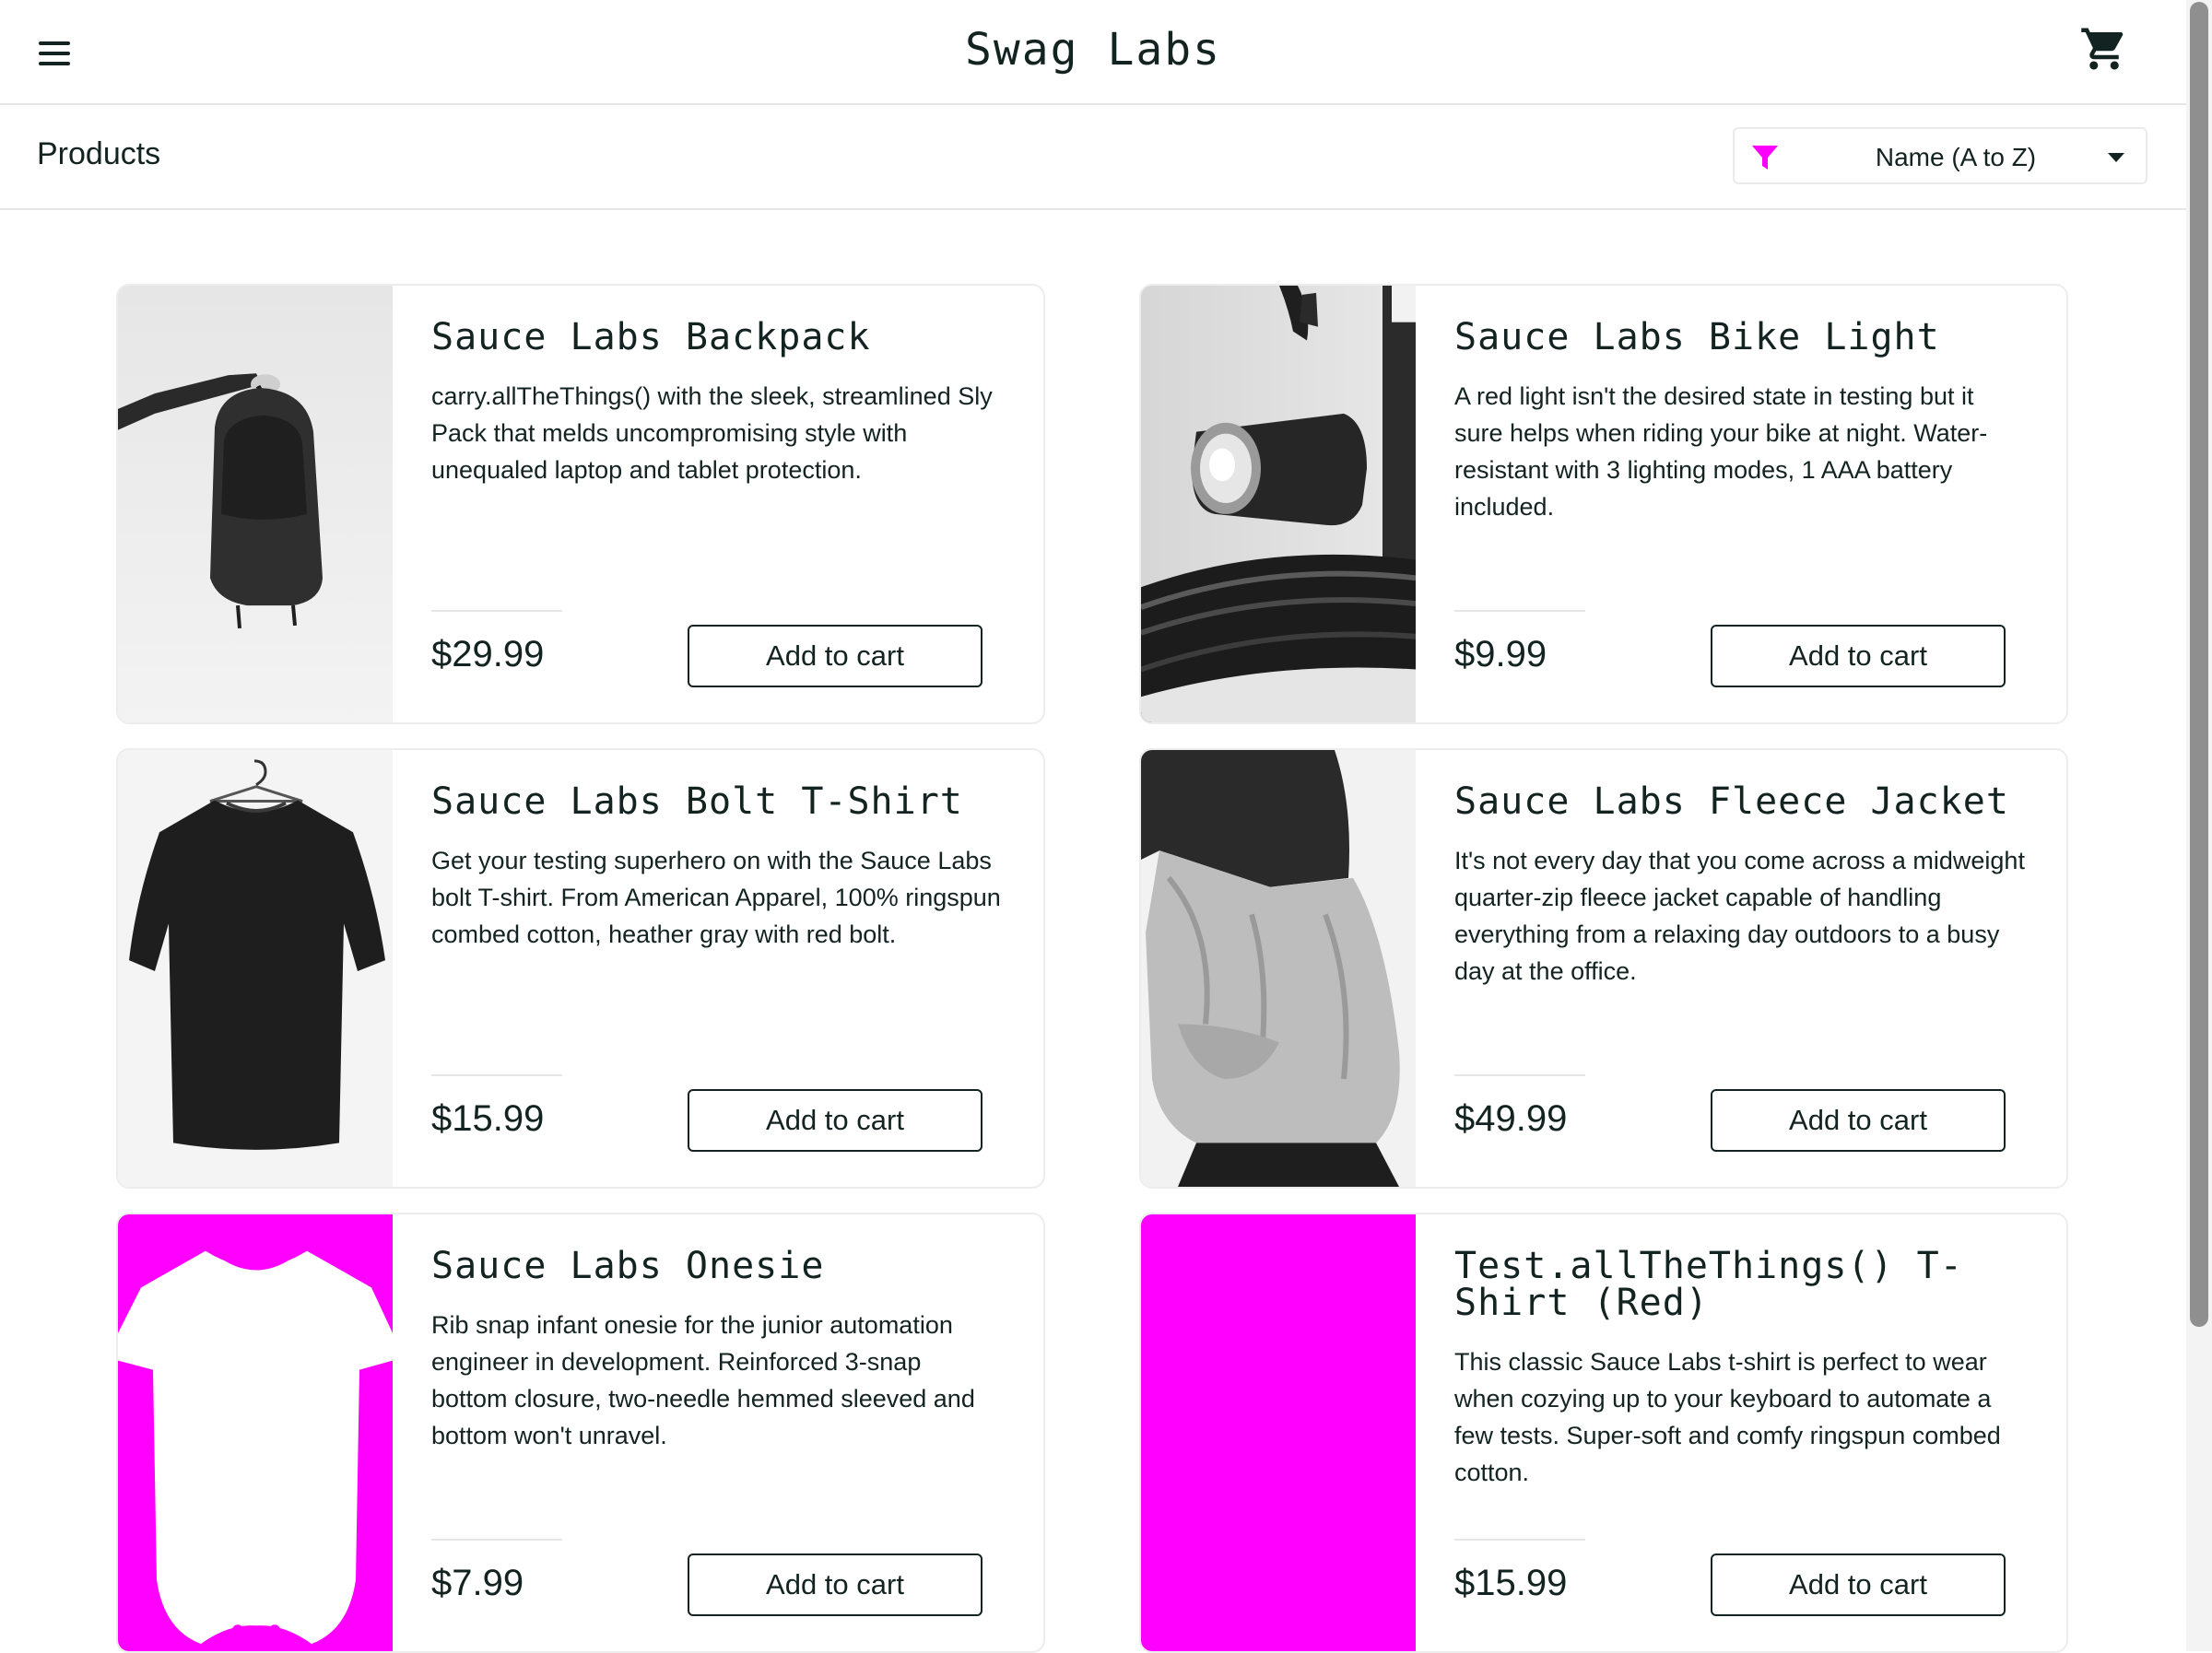 This screenshot has width=2212, height=1653. Describe the element at coordinates (488, 654) in the screenshot. I see `item-price: $29.99` at that location.